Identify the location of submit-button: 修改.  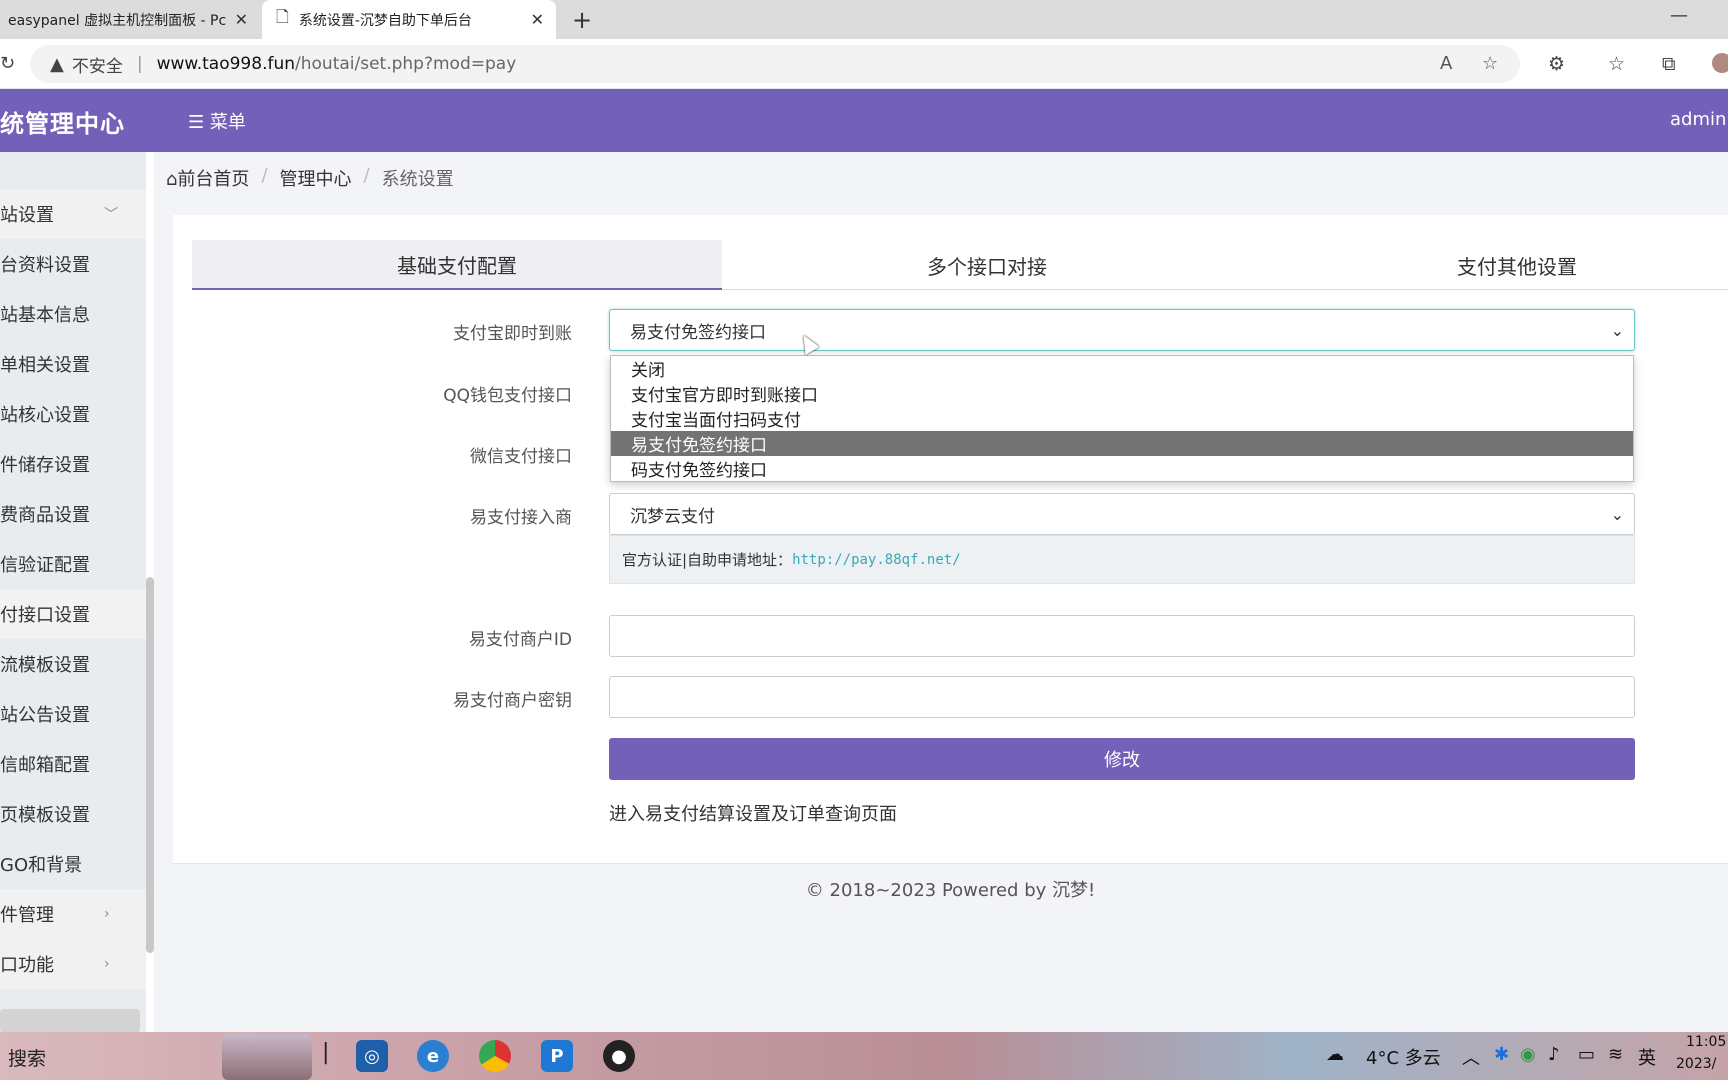
(1122, 759).